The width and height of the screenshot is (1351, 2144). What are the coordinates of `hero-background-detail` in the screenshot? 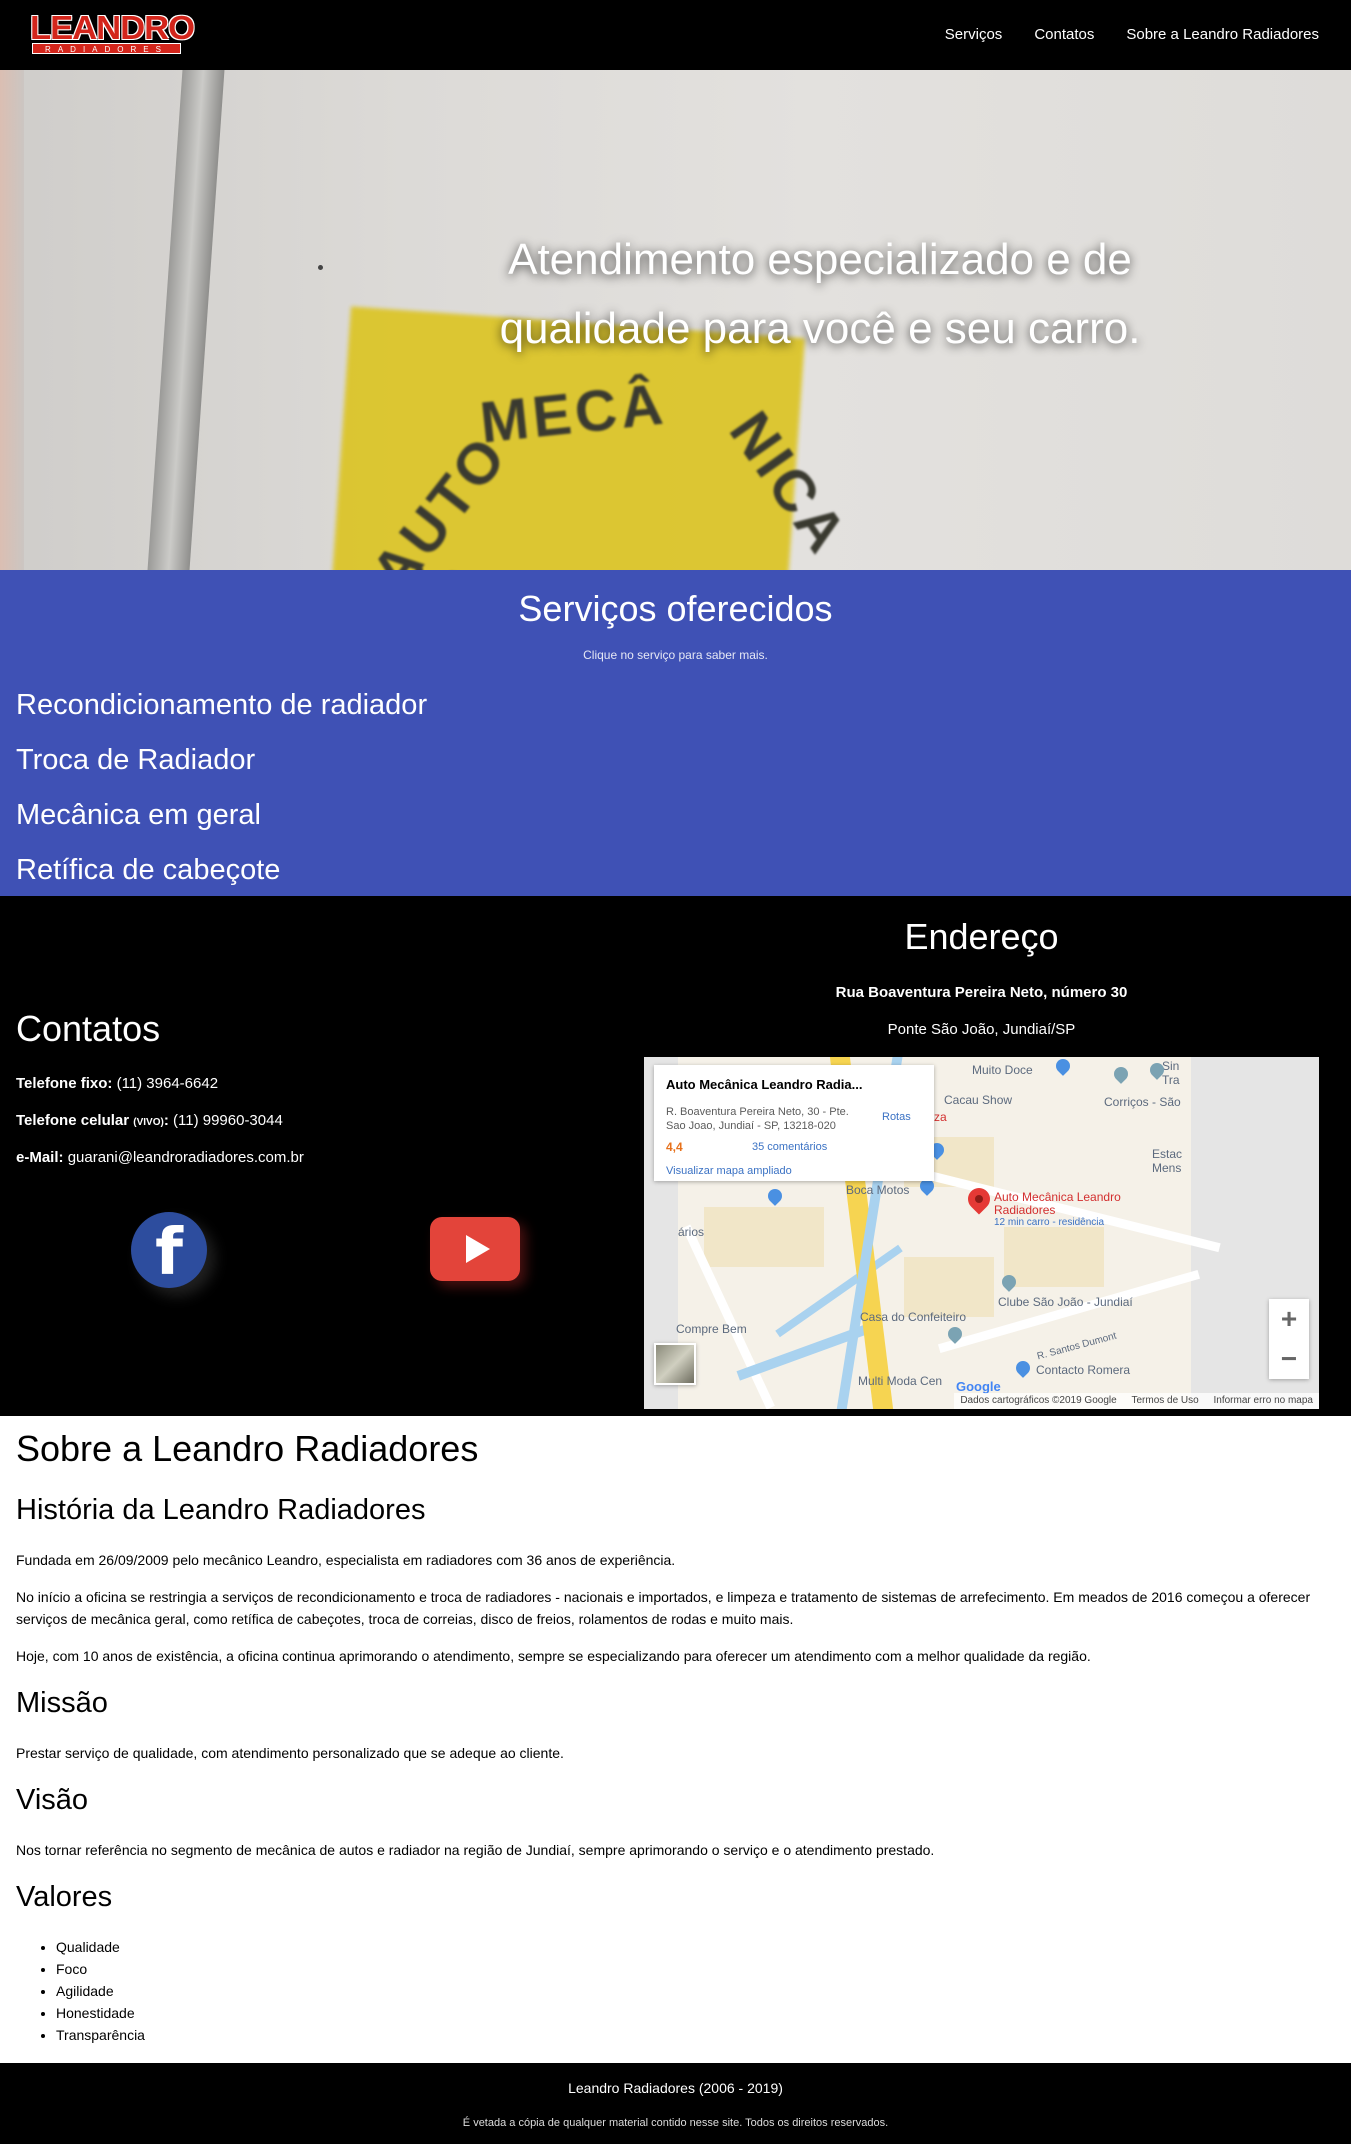 It's located at (320, 267).